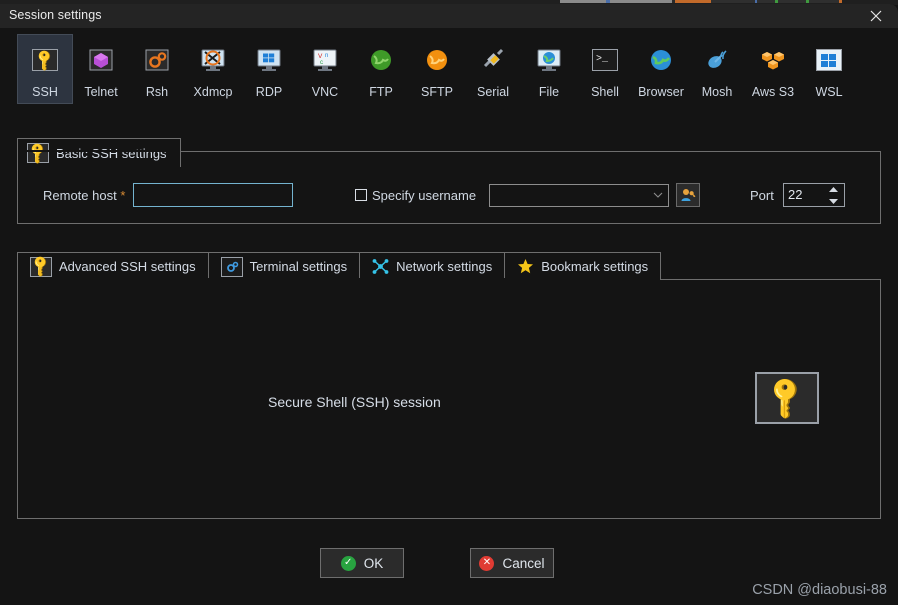 The height and width of the screenshot is (605, 898). I want to click on protocol-item-label: SSH, so click(45, 92).